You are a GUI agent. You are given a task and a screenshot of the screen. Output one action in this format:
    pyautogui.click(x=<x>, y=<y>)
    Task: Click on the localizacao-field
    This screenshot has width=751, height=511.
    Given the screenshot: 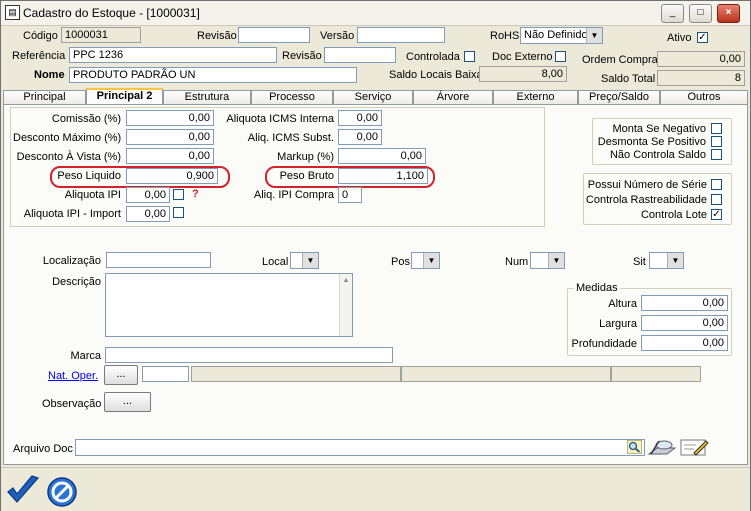 What is the action you would take?
    pyautogui.click(x=158, y=260)
    